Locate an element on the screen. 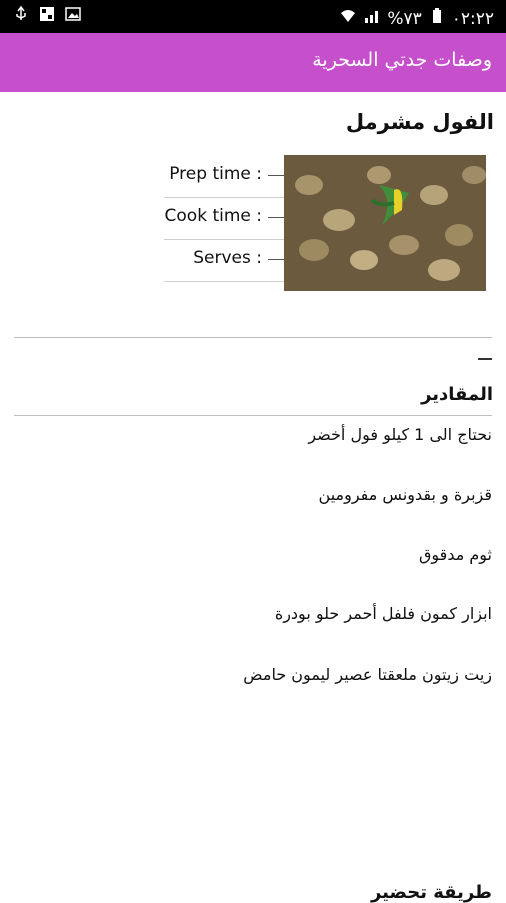 This screenshot has height=903, width=506. battery-percent: %٧٣ is located at coordinates (404, 18).